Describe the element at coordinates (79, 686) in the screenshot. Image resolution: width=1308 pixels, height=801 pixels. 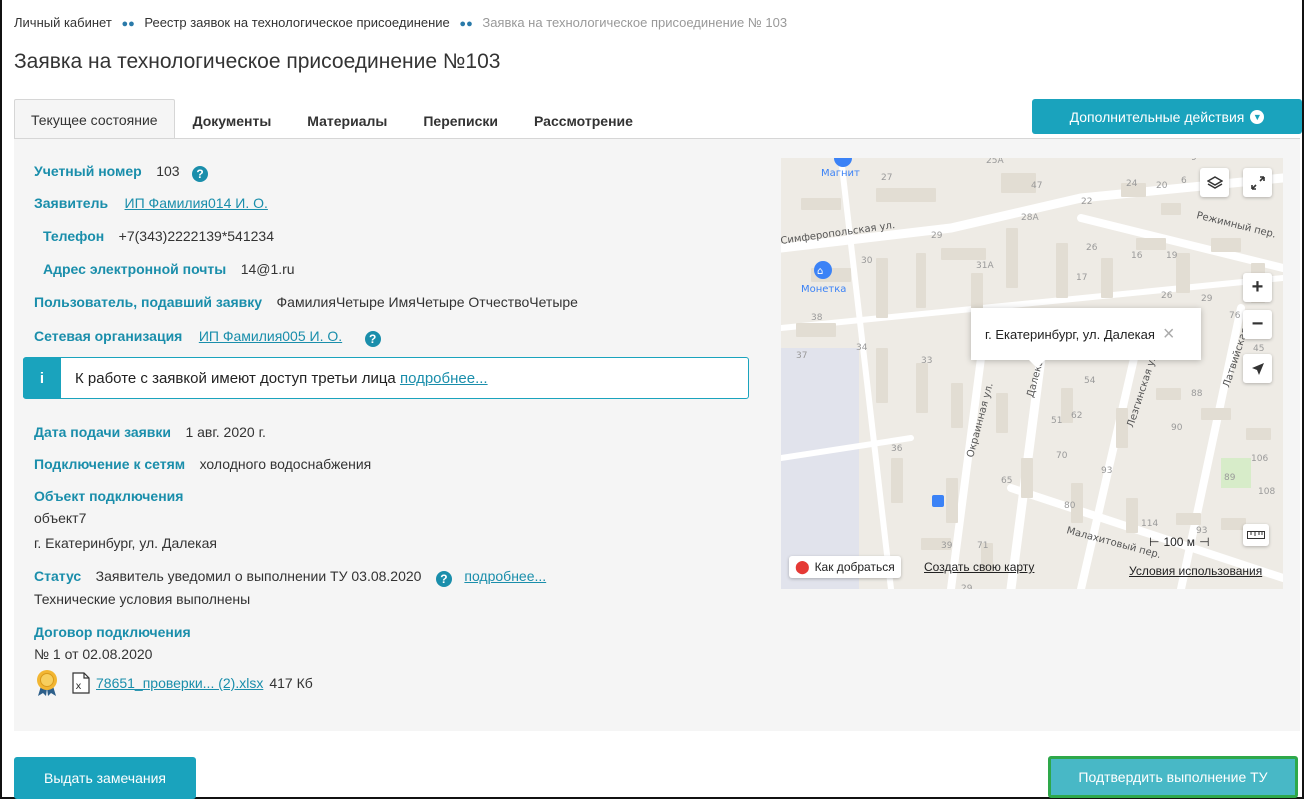
I see `svg-text: x` at that location.